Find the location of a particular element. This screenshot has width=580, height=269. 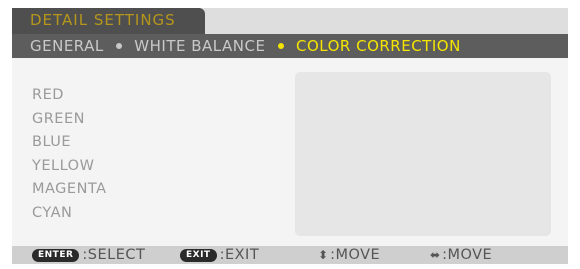

menu-item-yellow: YELLOW is located at coordinates (69, 167).